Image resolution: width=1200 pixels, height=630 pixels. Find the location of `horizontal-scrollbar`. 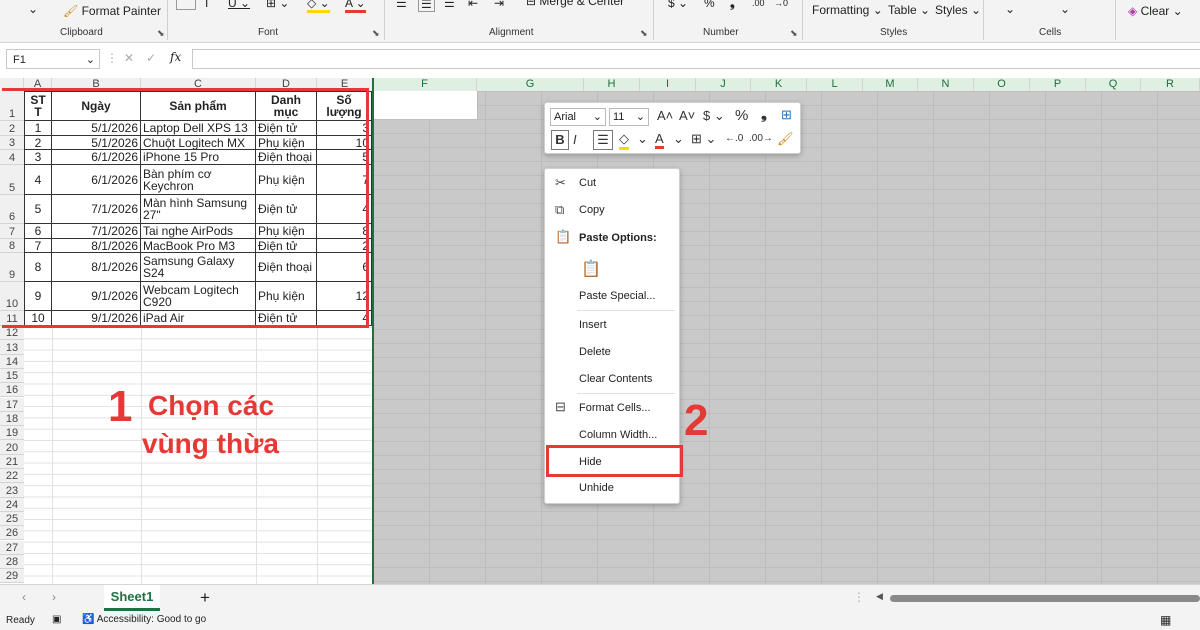

horizontal-scrollbar is located at coordinates (1045, 598).